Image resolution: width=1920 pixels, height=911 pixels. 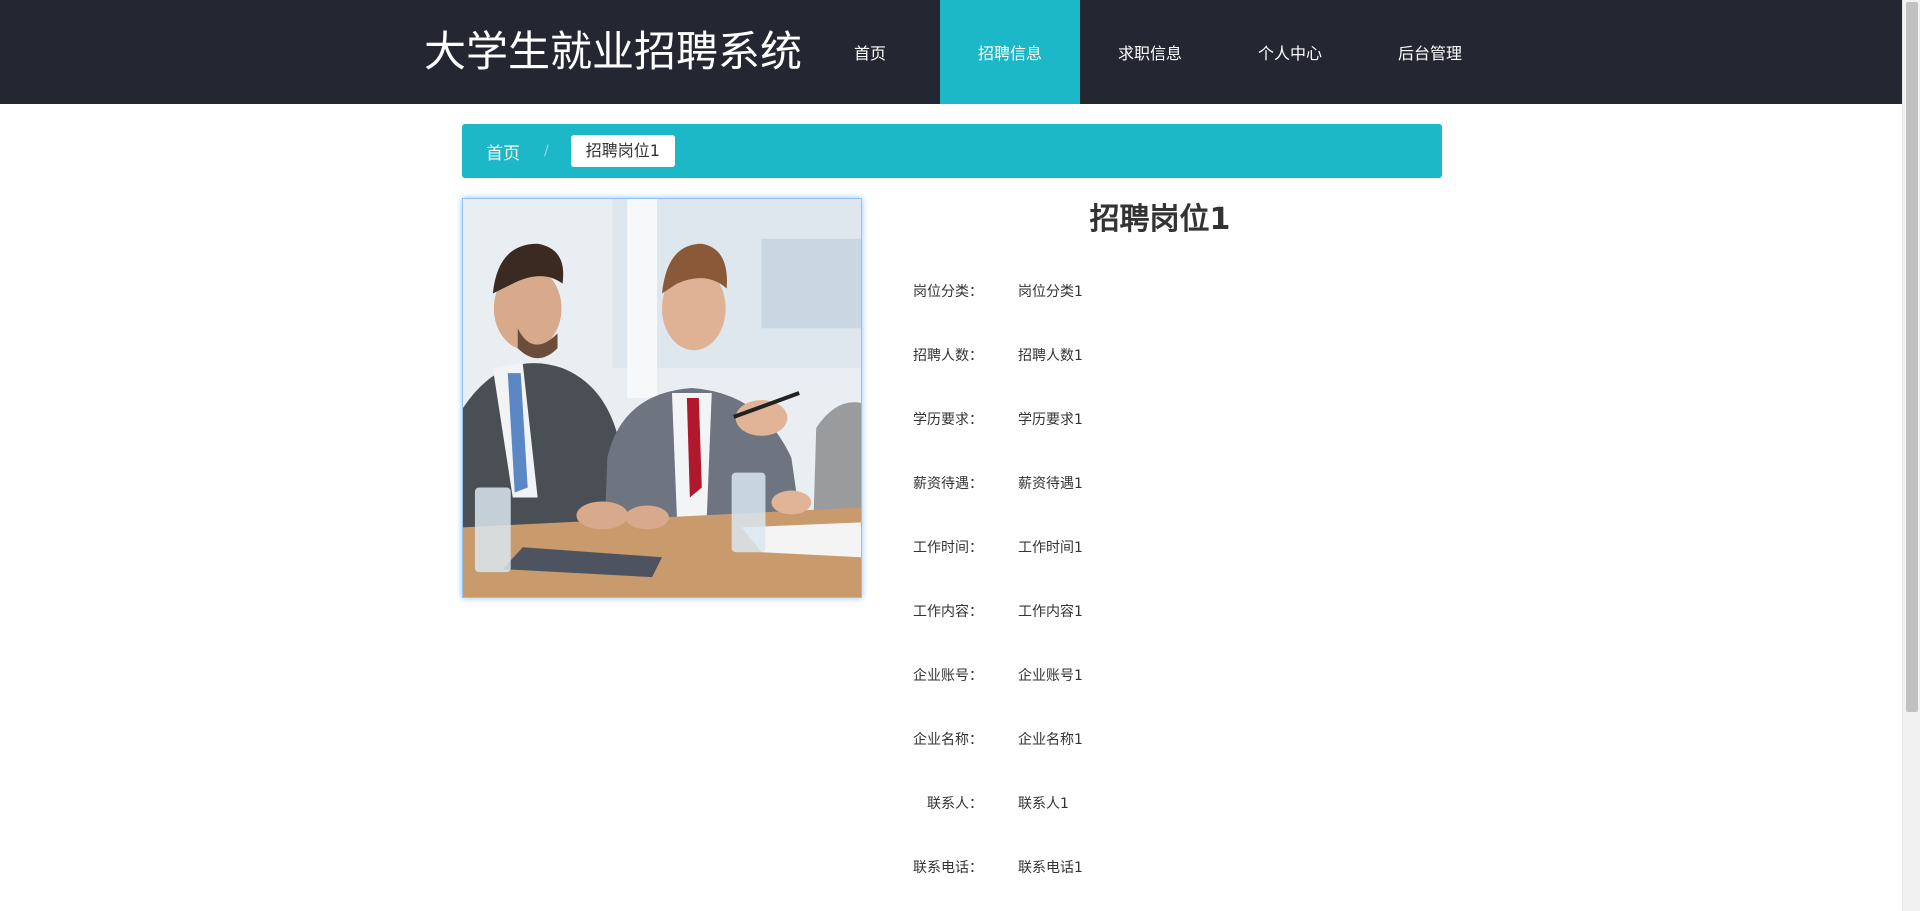 I want to click on nav-admin: 后台管理, so click(x=1430, y=52).